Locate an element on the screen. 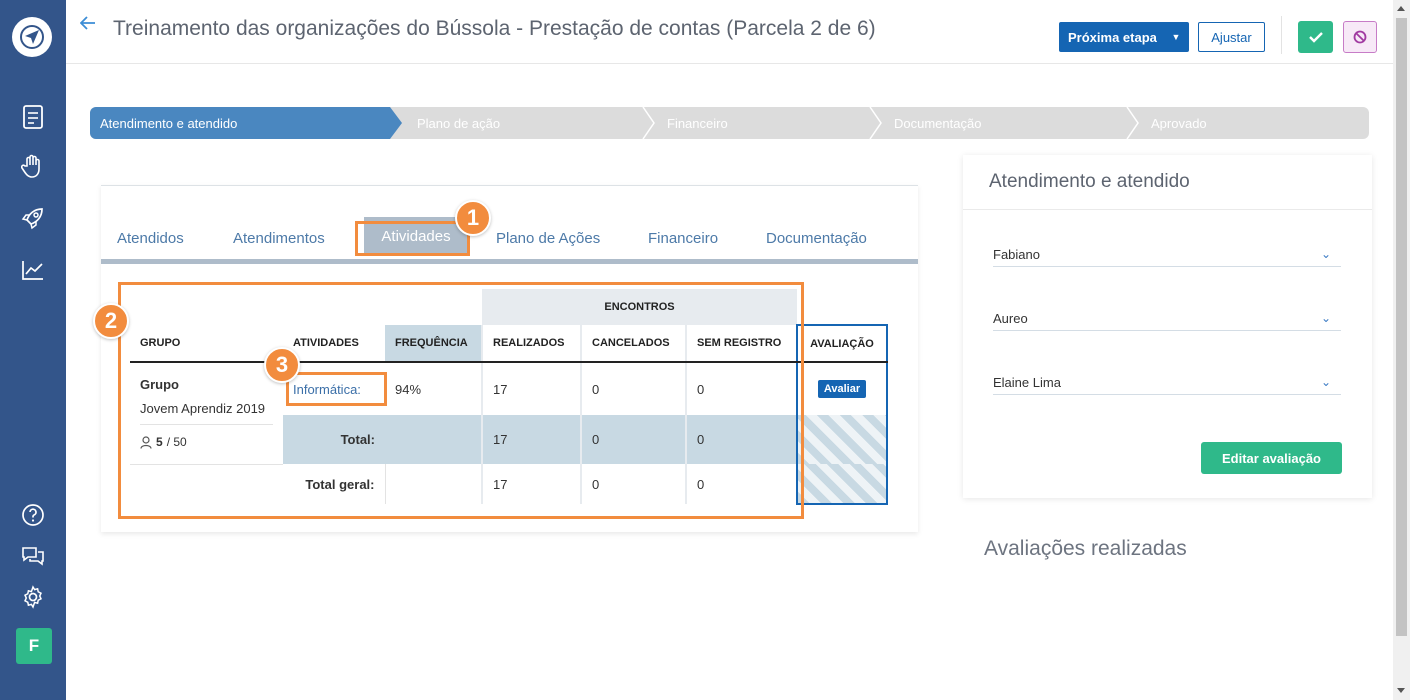  avaliar-button: Avaliar is located at coordinates (842, 389).